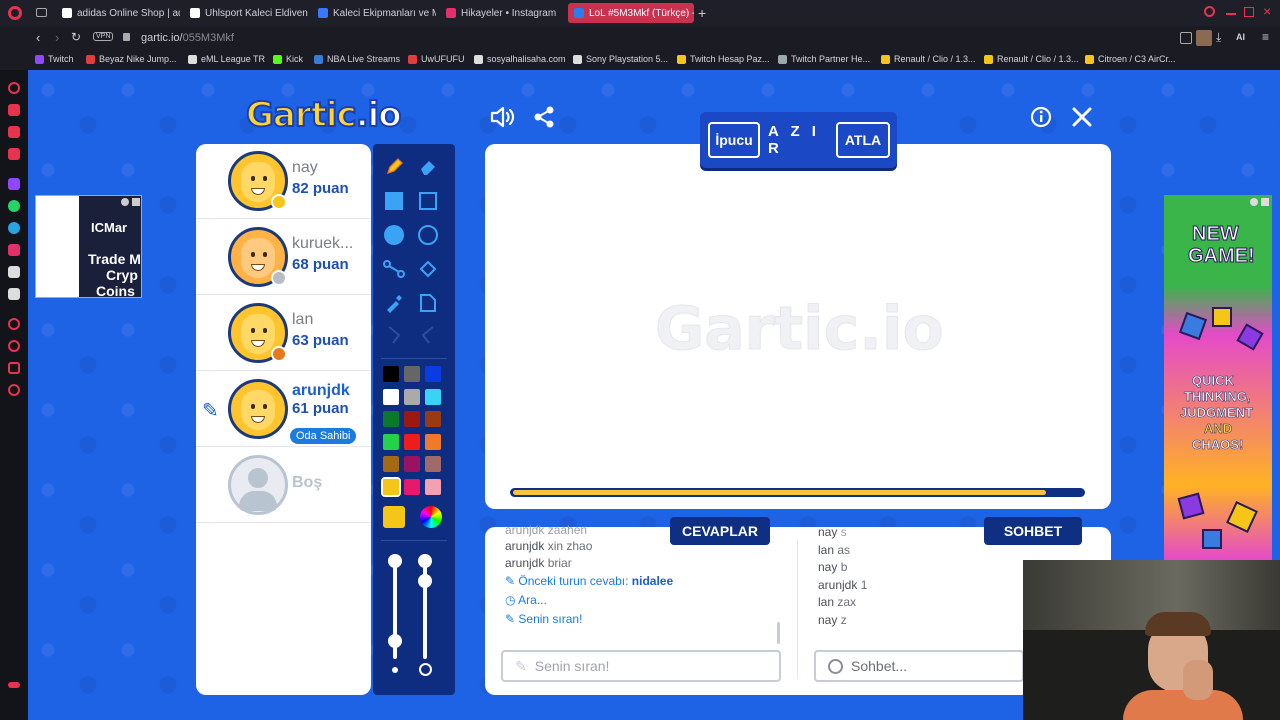 This screenshot has height=720, width=1280. What do you see at coordinates (14, 206) in the screenshot?
I see `whatsapp-icon` at bounding box center [14, 206].